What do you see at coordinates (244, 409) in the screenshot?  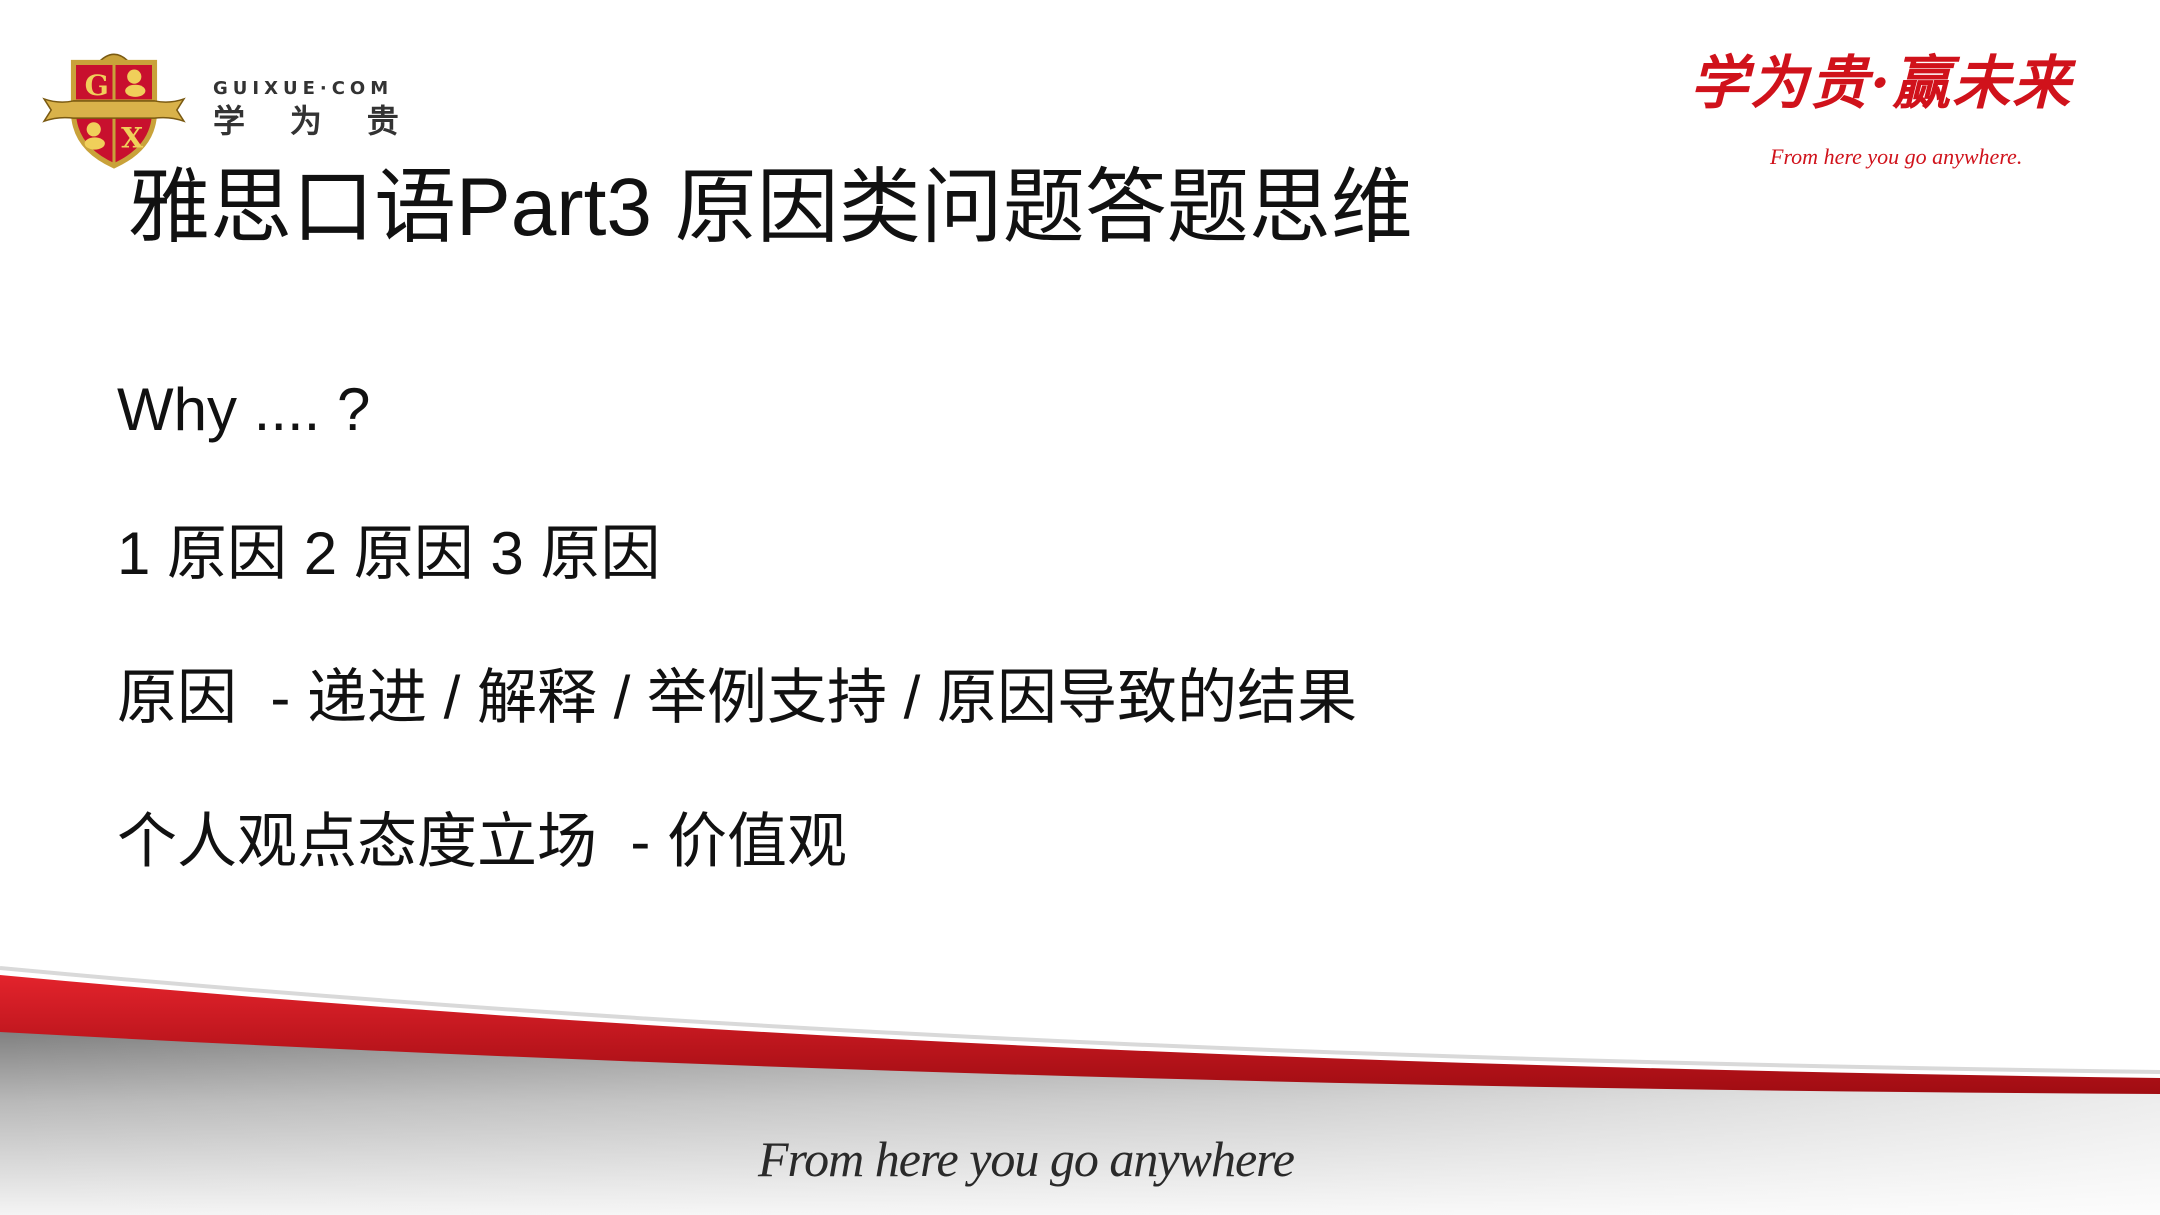 I see `bullet-line-why: Why .... ?` at bounding box center [244, 409].